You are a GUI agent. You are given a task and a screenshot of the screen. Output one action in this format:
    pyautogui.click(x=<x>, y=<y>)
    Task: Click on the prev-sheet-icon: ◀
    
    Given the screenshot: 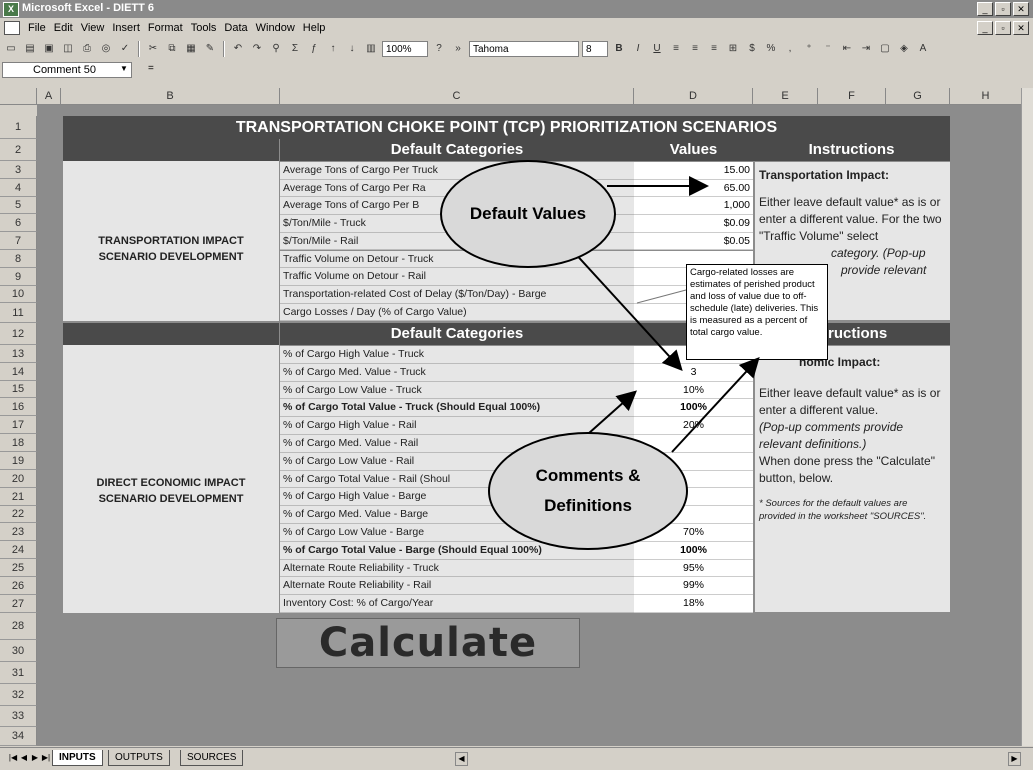 What is the action you would take?
    pyautogui.click(x=24, y=758)
    